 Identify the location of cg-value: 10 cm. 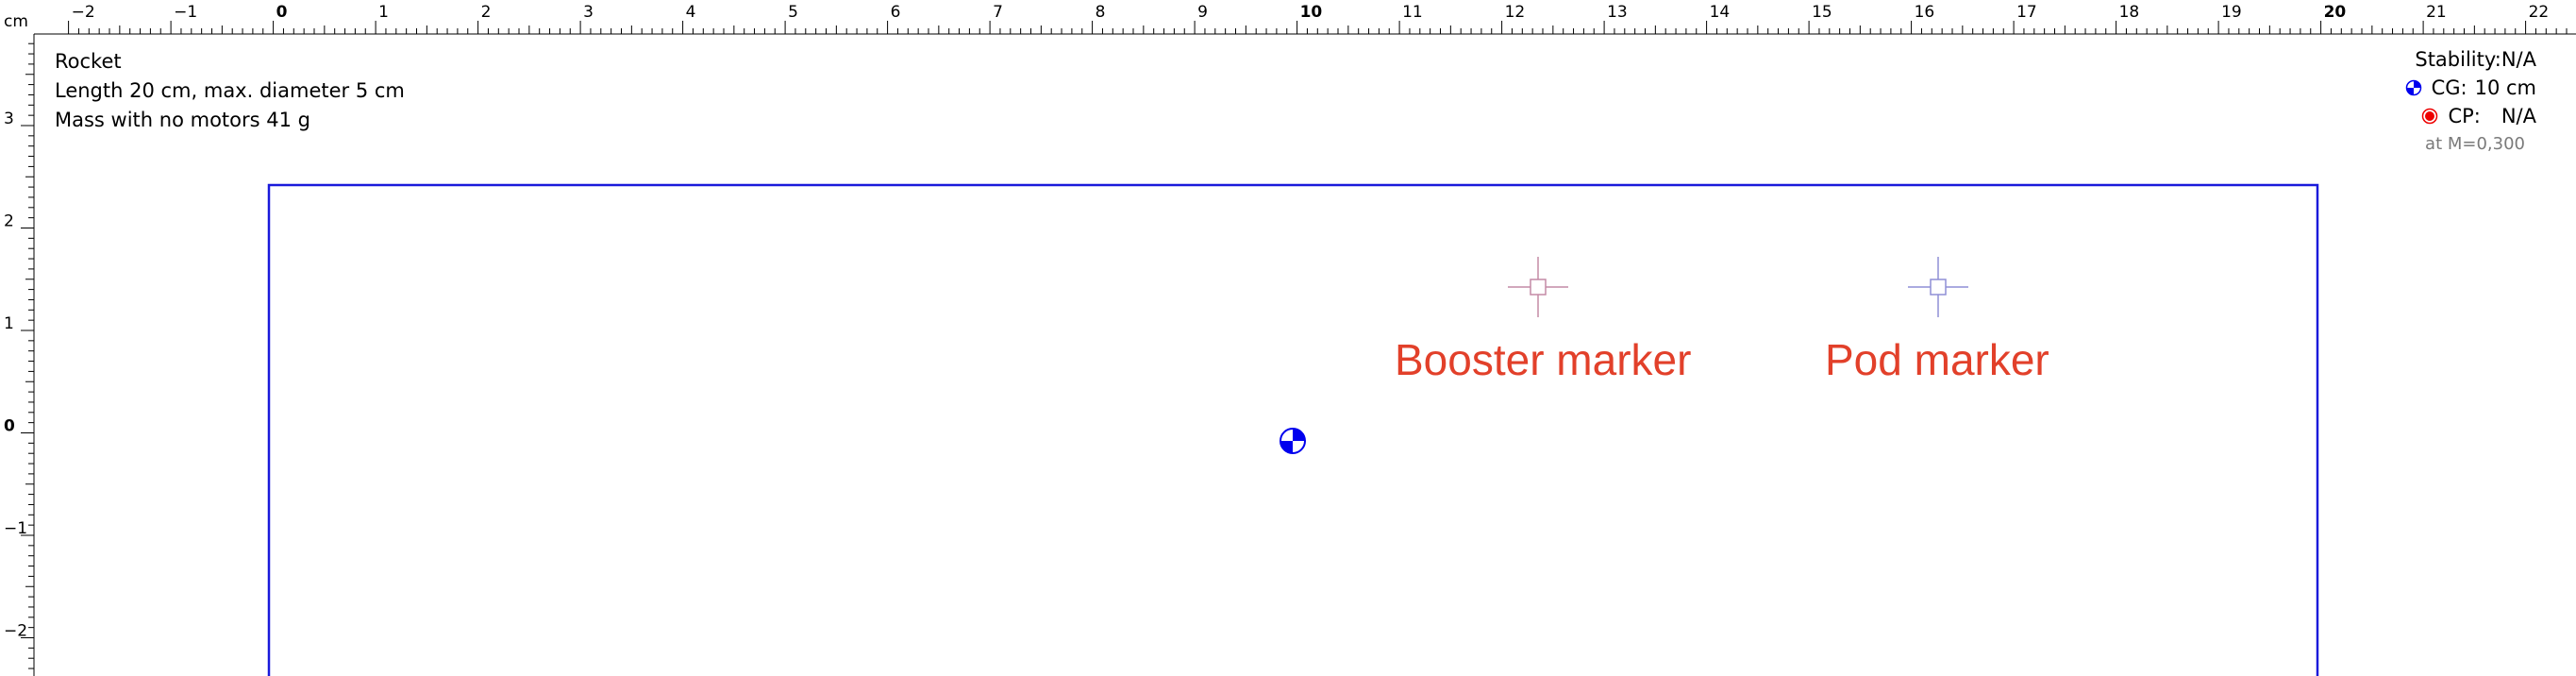
(2505, 87).